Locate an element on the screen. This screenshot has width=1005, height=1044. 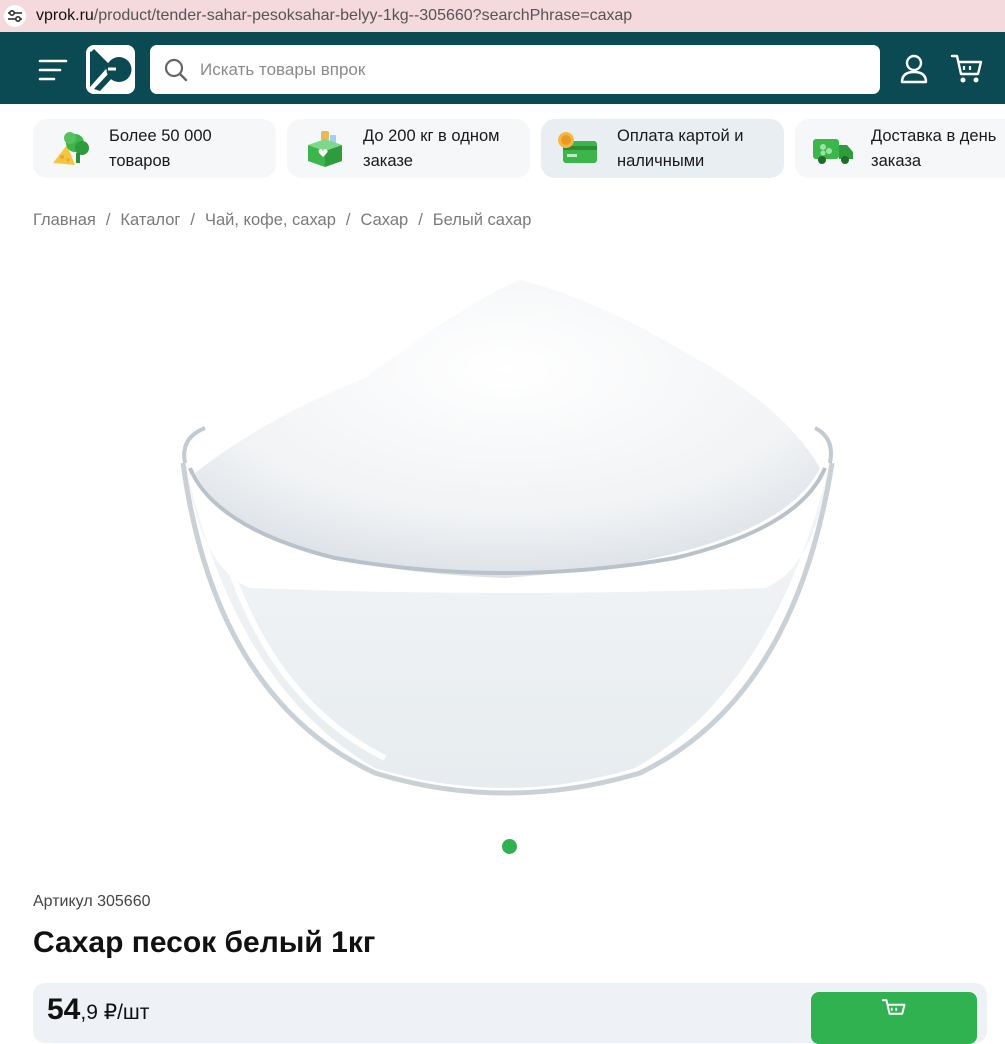
price-panel: 54,9 ₽/шт is located at coordinates (510, 1013).